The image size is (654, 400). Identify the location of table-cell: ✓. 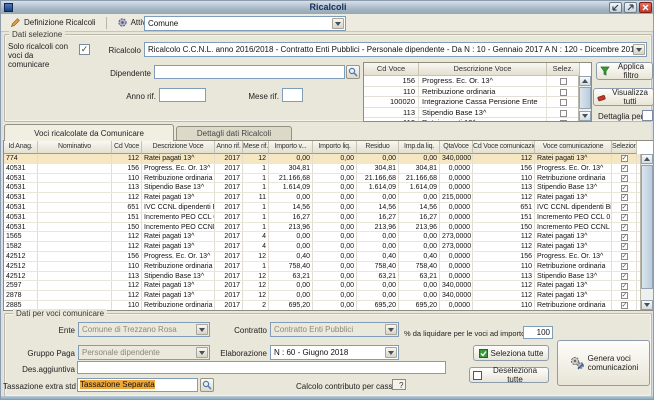
(624, 178).